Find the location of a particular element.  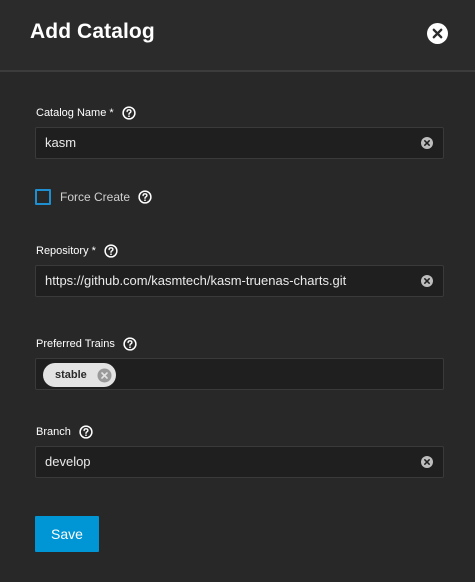

dialog-title: Add Catalog is located at coordinates (92, 31).